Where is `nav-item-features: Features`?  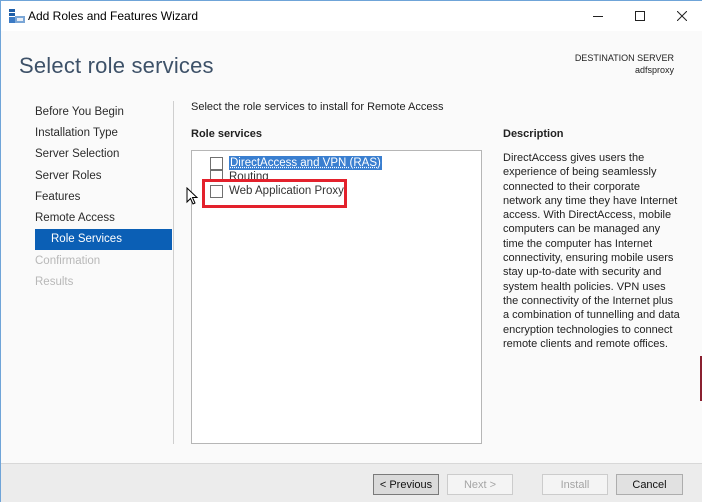 nav-item-features: Features is located at coordinates (57, 197).